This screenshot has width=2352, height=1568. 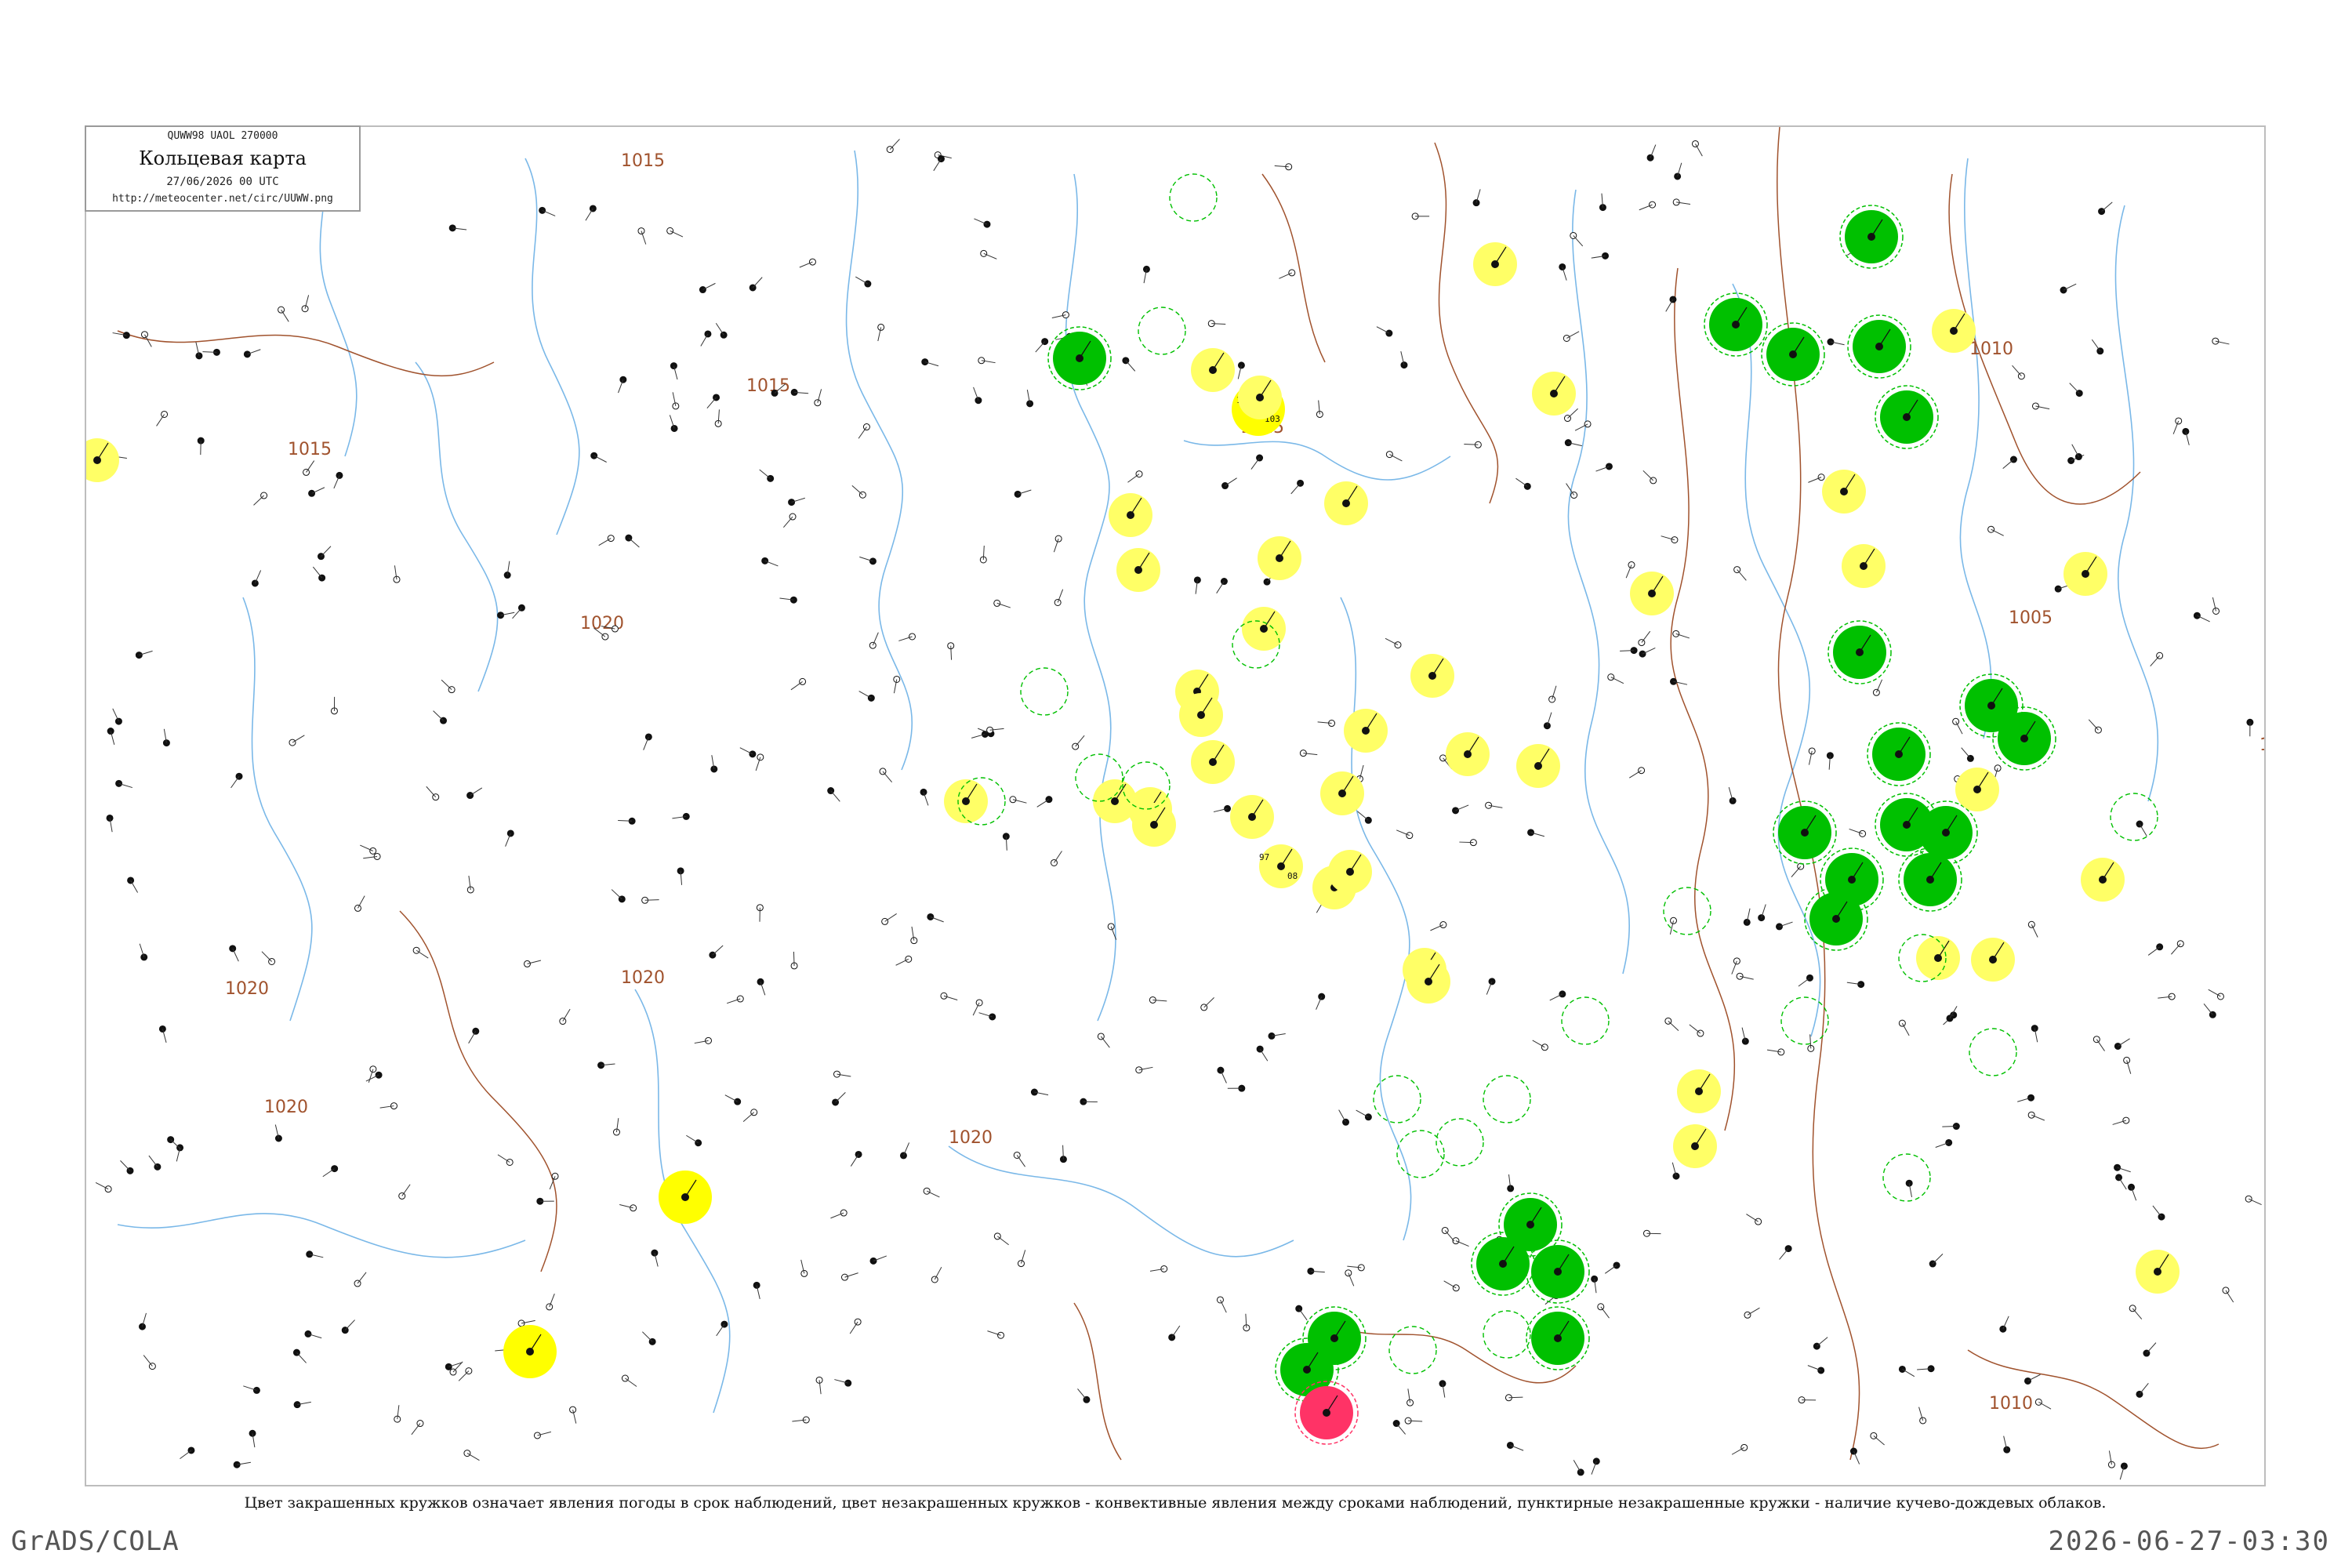 What do you see at coordinates (1460, 1142) in the screenshot?
I see `cb-cloud-ring` at bounding box center [1460, 1142].